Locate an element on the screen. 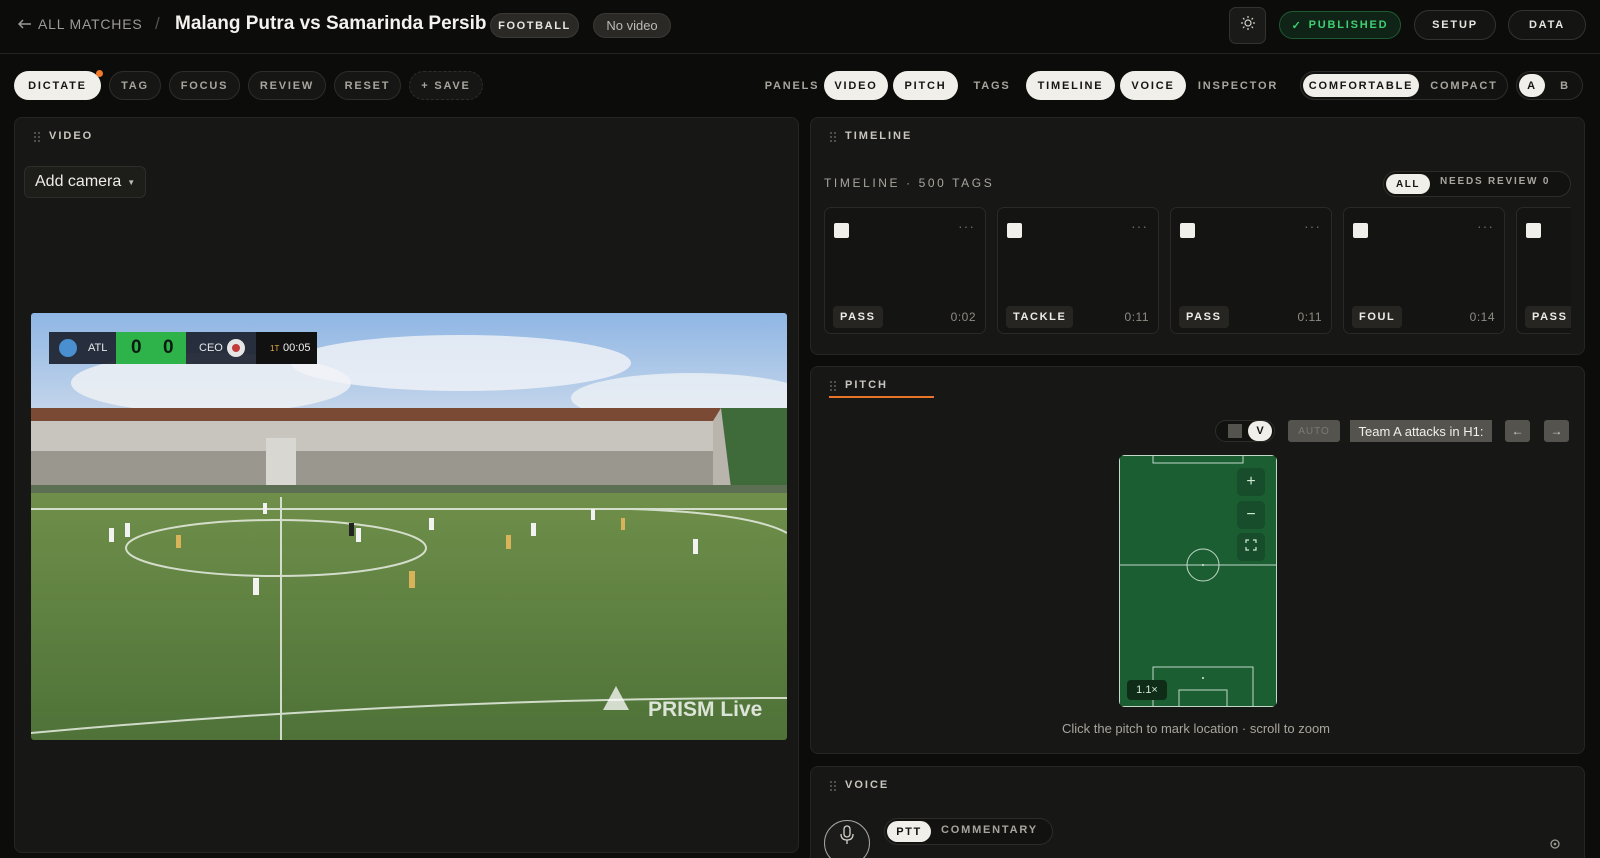 This screenshot has height=858, width=1600. setup-button: SETUP is located at coordinates (1455, 25).